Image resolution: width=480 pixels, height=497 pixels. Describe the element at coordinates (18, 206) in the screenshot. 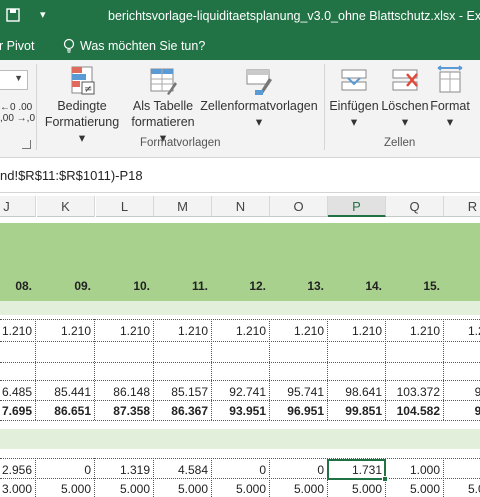

I see `column-header-j: J` at that location.